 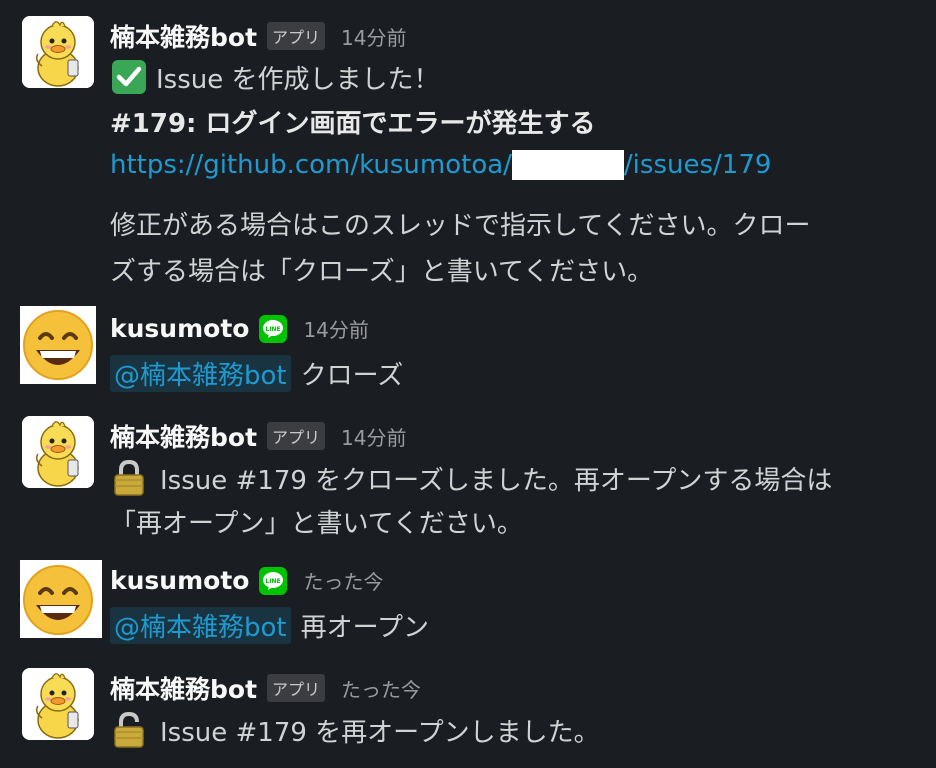 What do you see at coordinates (567, 165) in the screenshot?
I see `redacted-repo-name` at bounding box center [567, 165].